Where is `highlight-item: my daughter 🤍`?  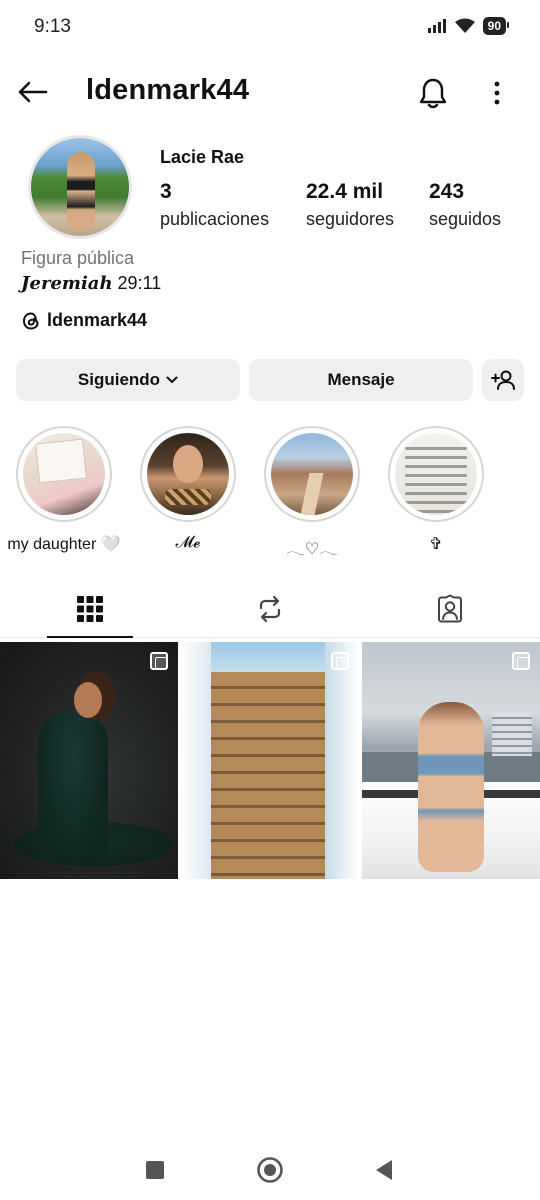
highlight-item: my daughter 🤍 is located at coordinates (64, 490).